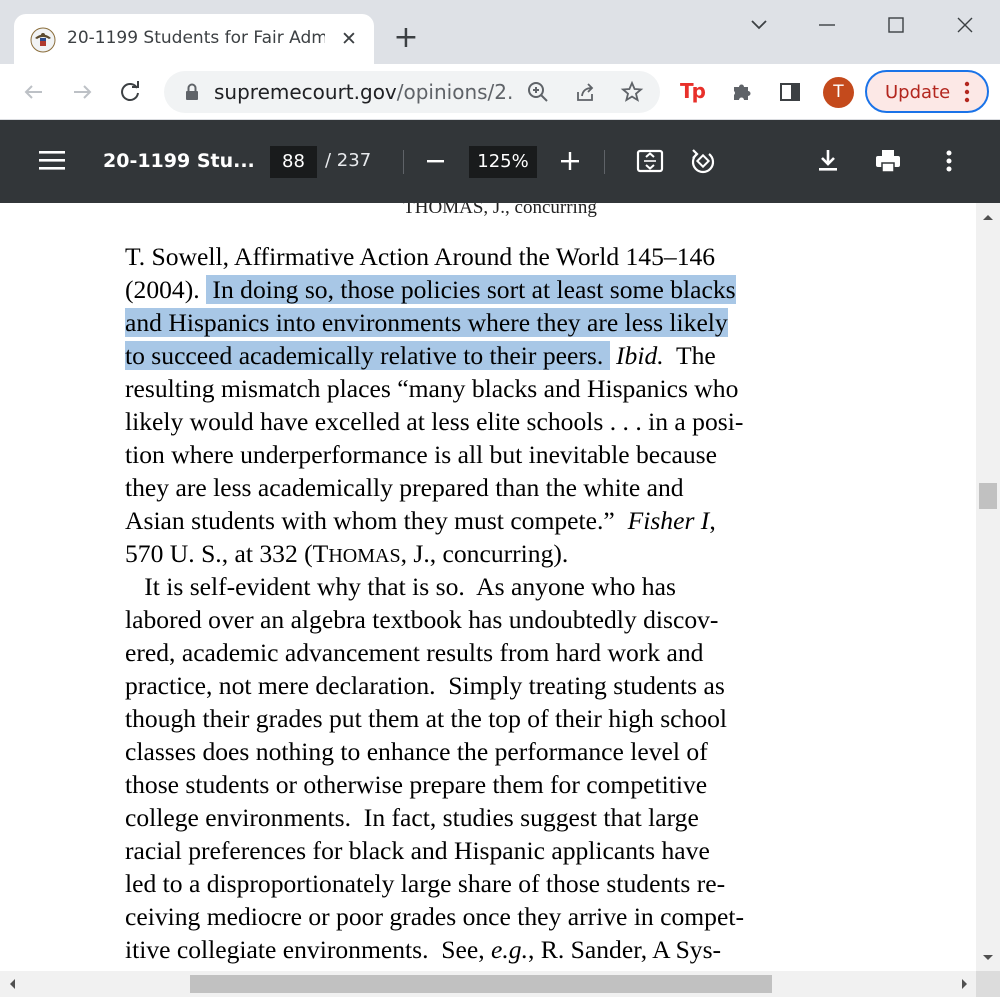  What do you see at coordinates (964, 984) in the screenshot?
I see `scroll-right-arrow-icon` at bounding box center [964, 984].